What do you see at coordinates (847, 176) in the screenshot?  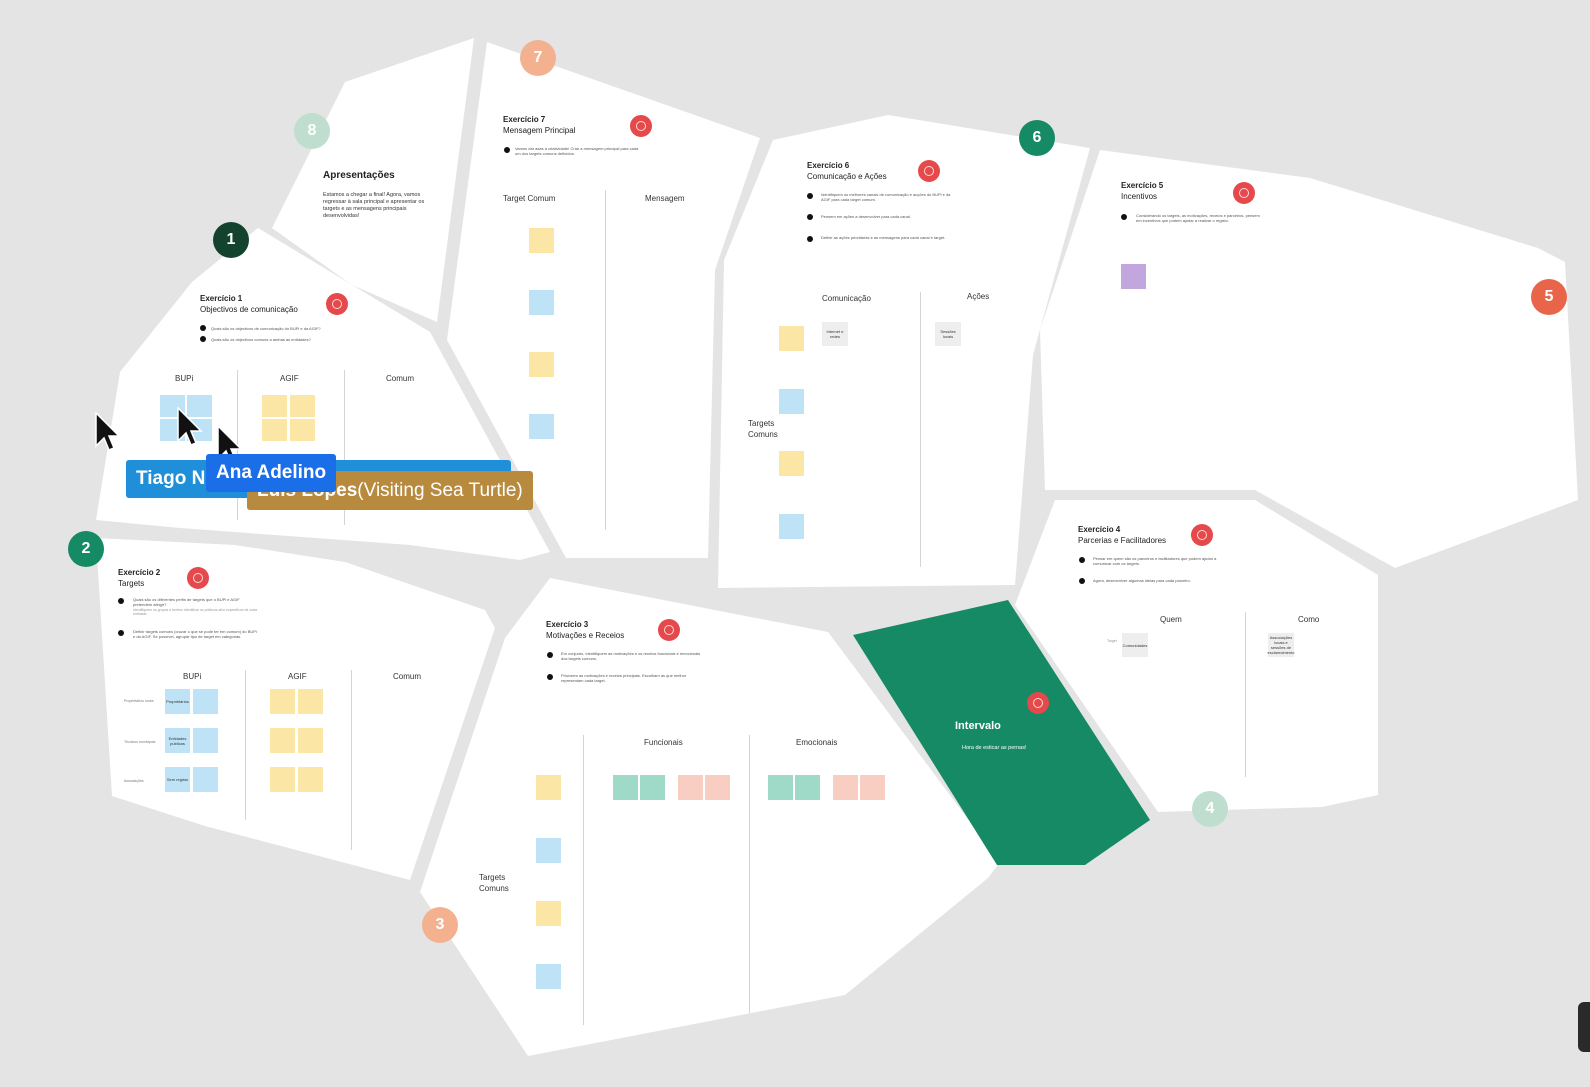 I see `ex6-title: Comunicação e Ações` at bounding box center [847, 176].